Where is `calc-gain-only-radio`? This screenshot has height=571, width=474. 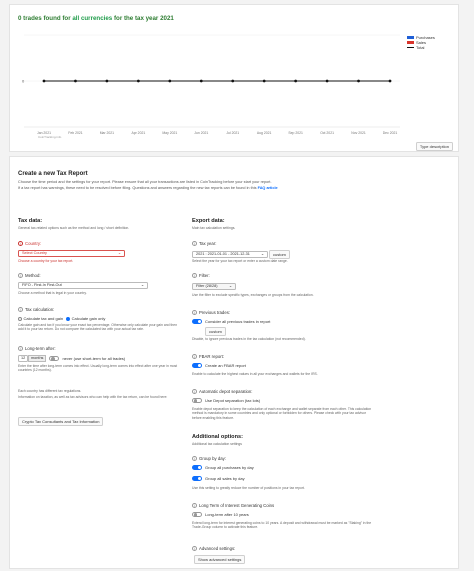 calc-gain-only-radio is located at coordinates (68, 318).